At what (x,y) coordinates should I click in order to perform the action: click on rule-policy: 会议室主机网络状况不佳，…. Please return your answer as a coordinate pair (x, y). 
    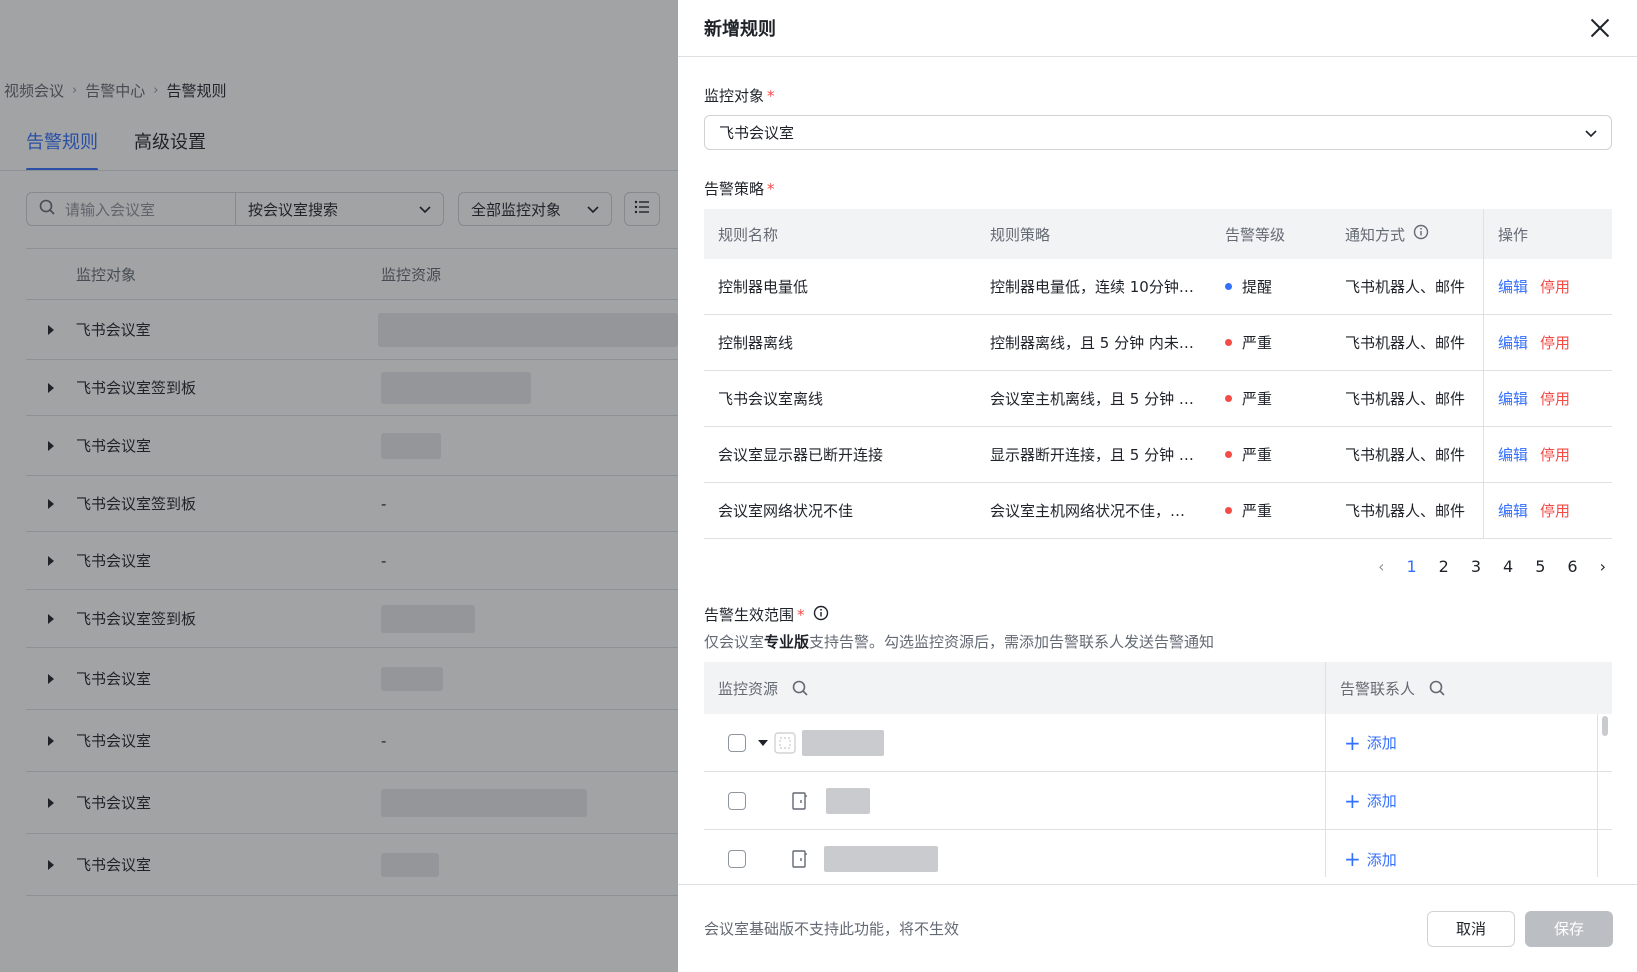
    Looking at the image, I should click on (1088, 511).